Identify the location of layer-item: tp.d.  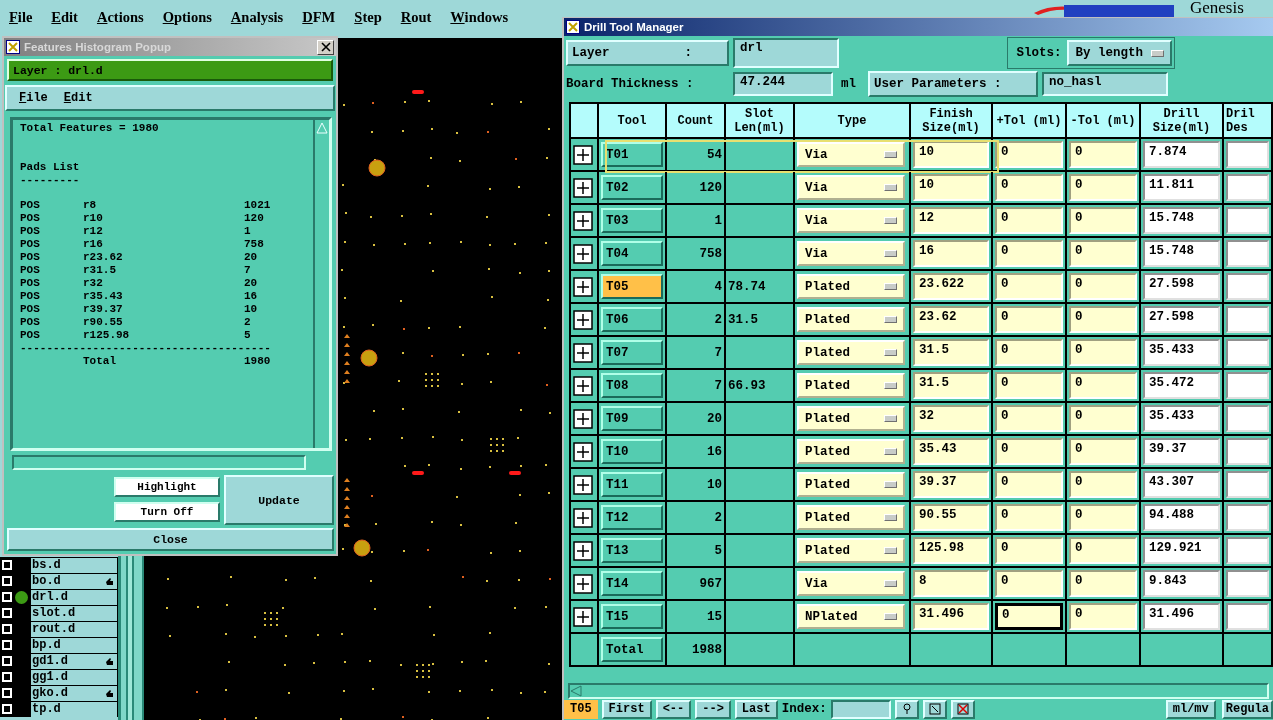
(74, 709).